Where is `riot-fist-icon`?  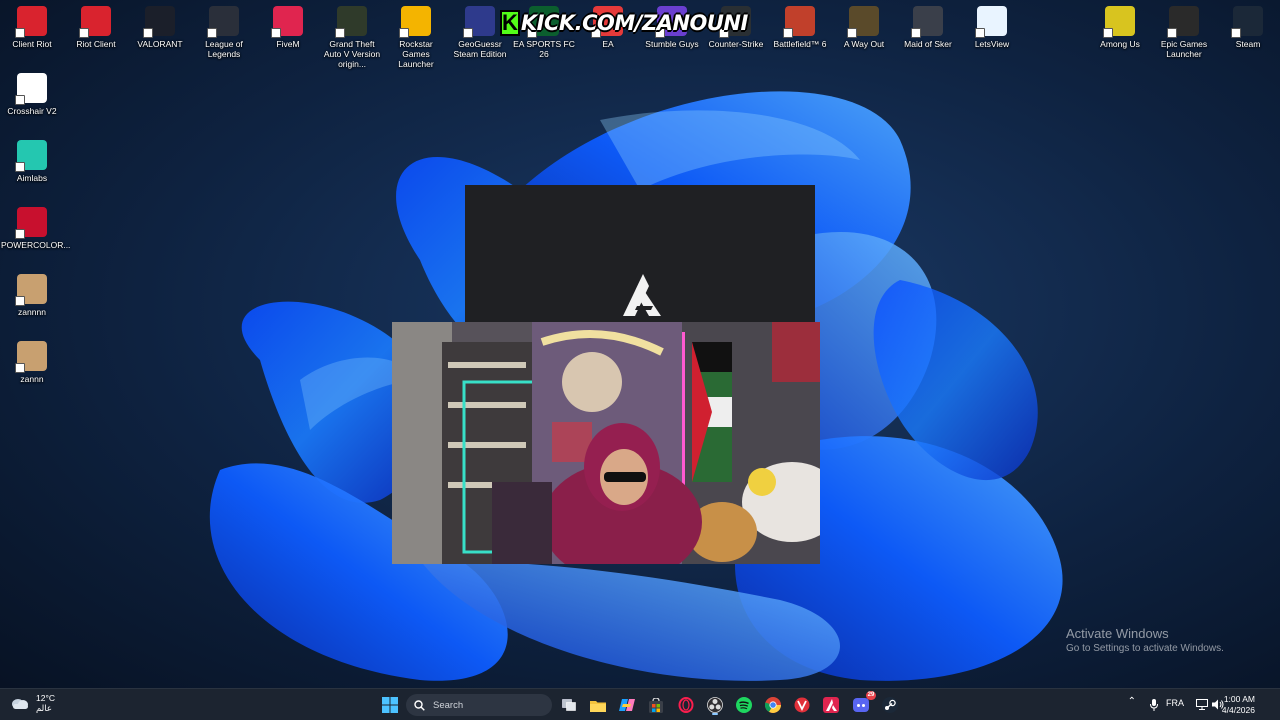 riot-fist-icon is located at coordinates (31, 22).